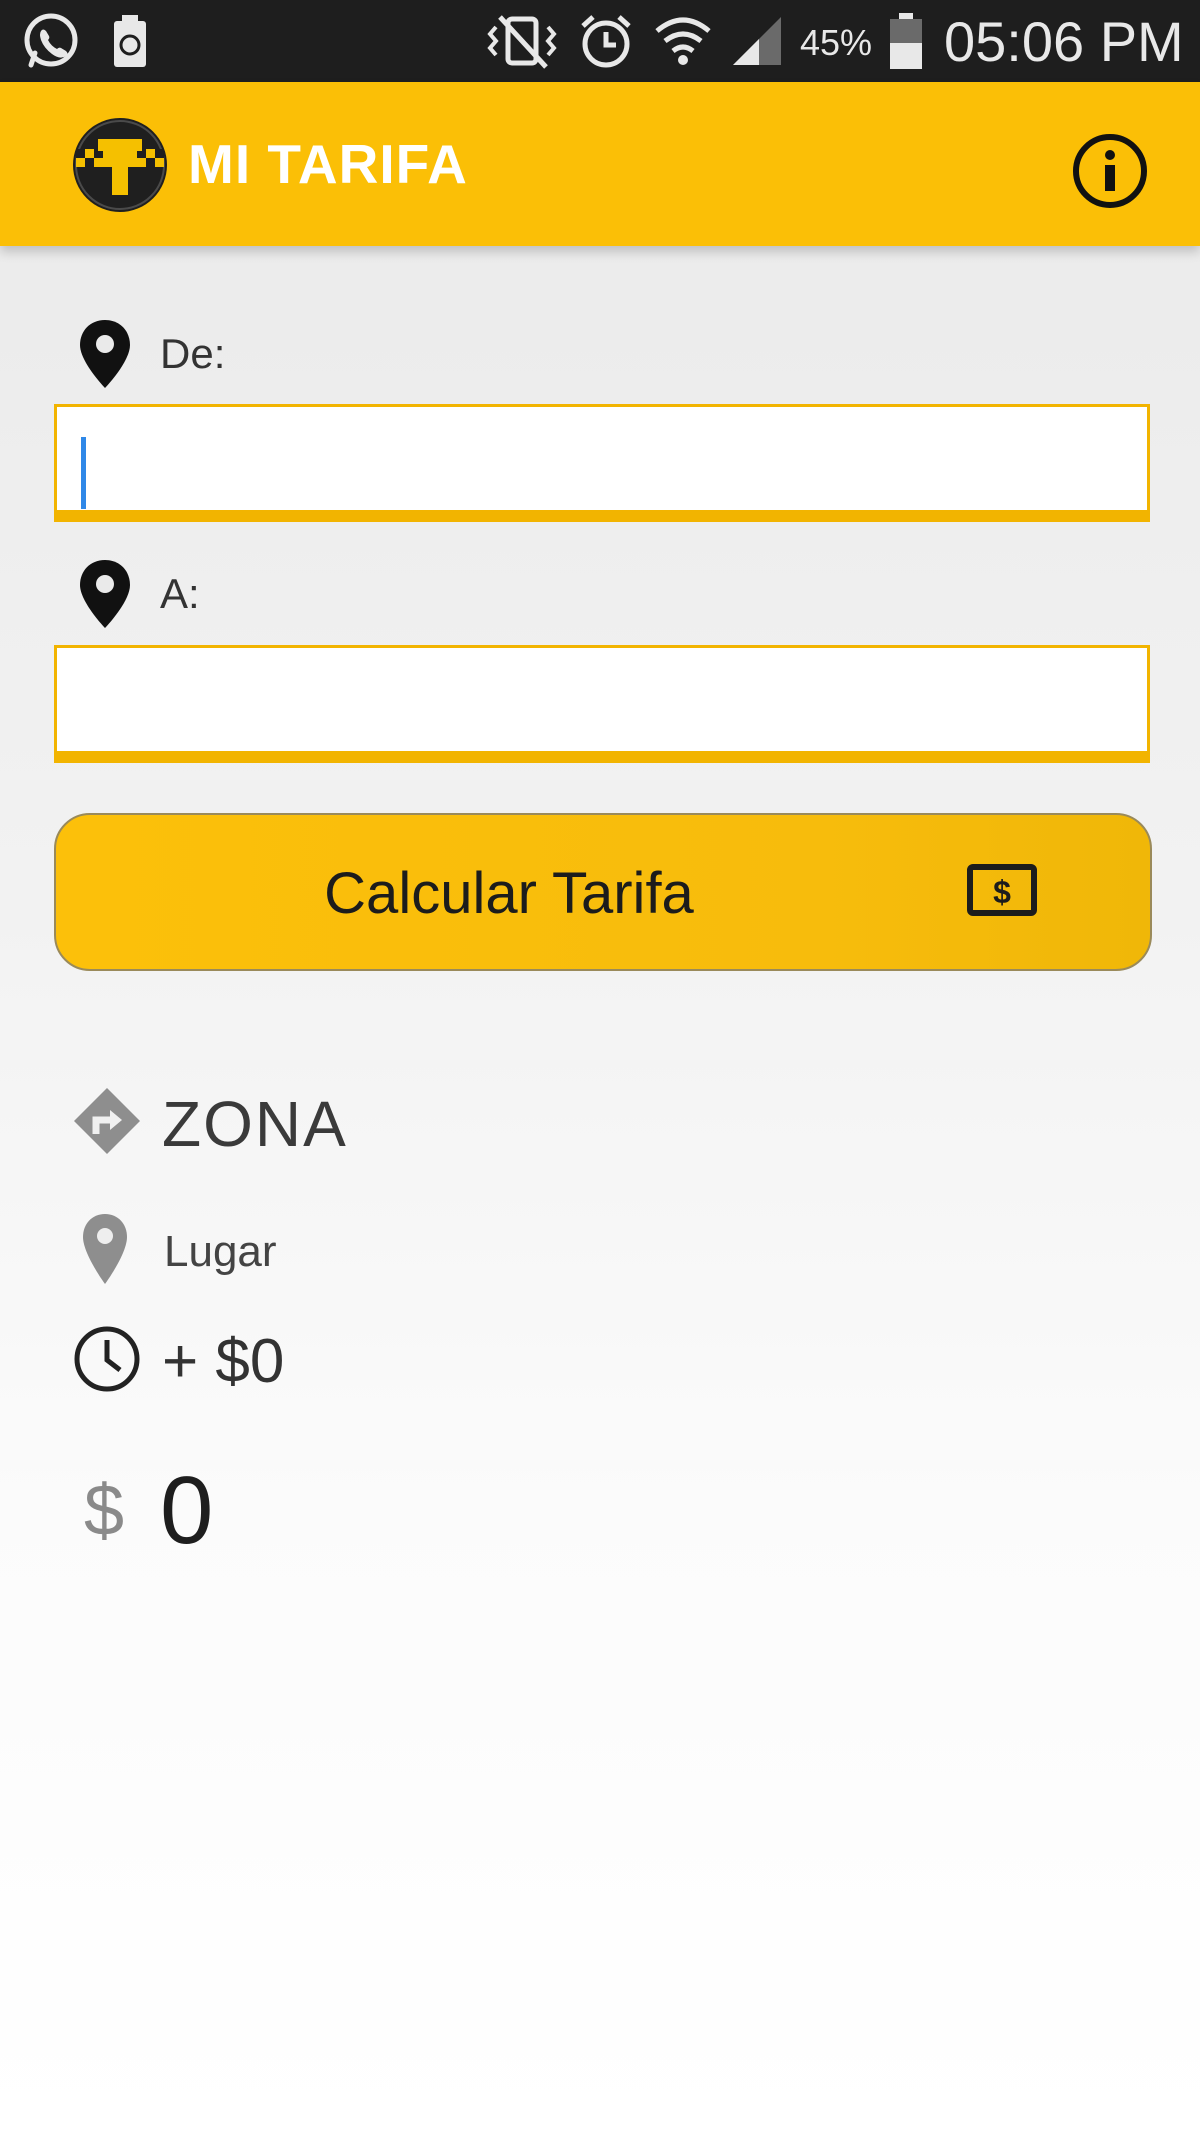 The height and width of the screenshot is (2133, 1200). I want to click on text-cursor, so click(83, 473).